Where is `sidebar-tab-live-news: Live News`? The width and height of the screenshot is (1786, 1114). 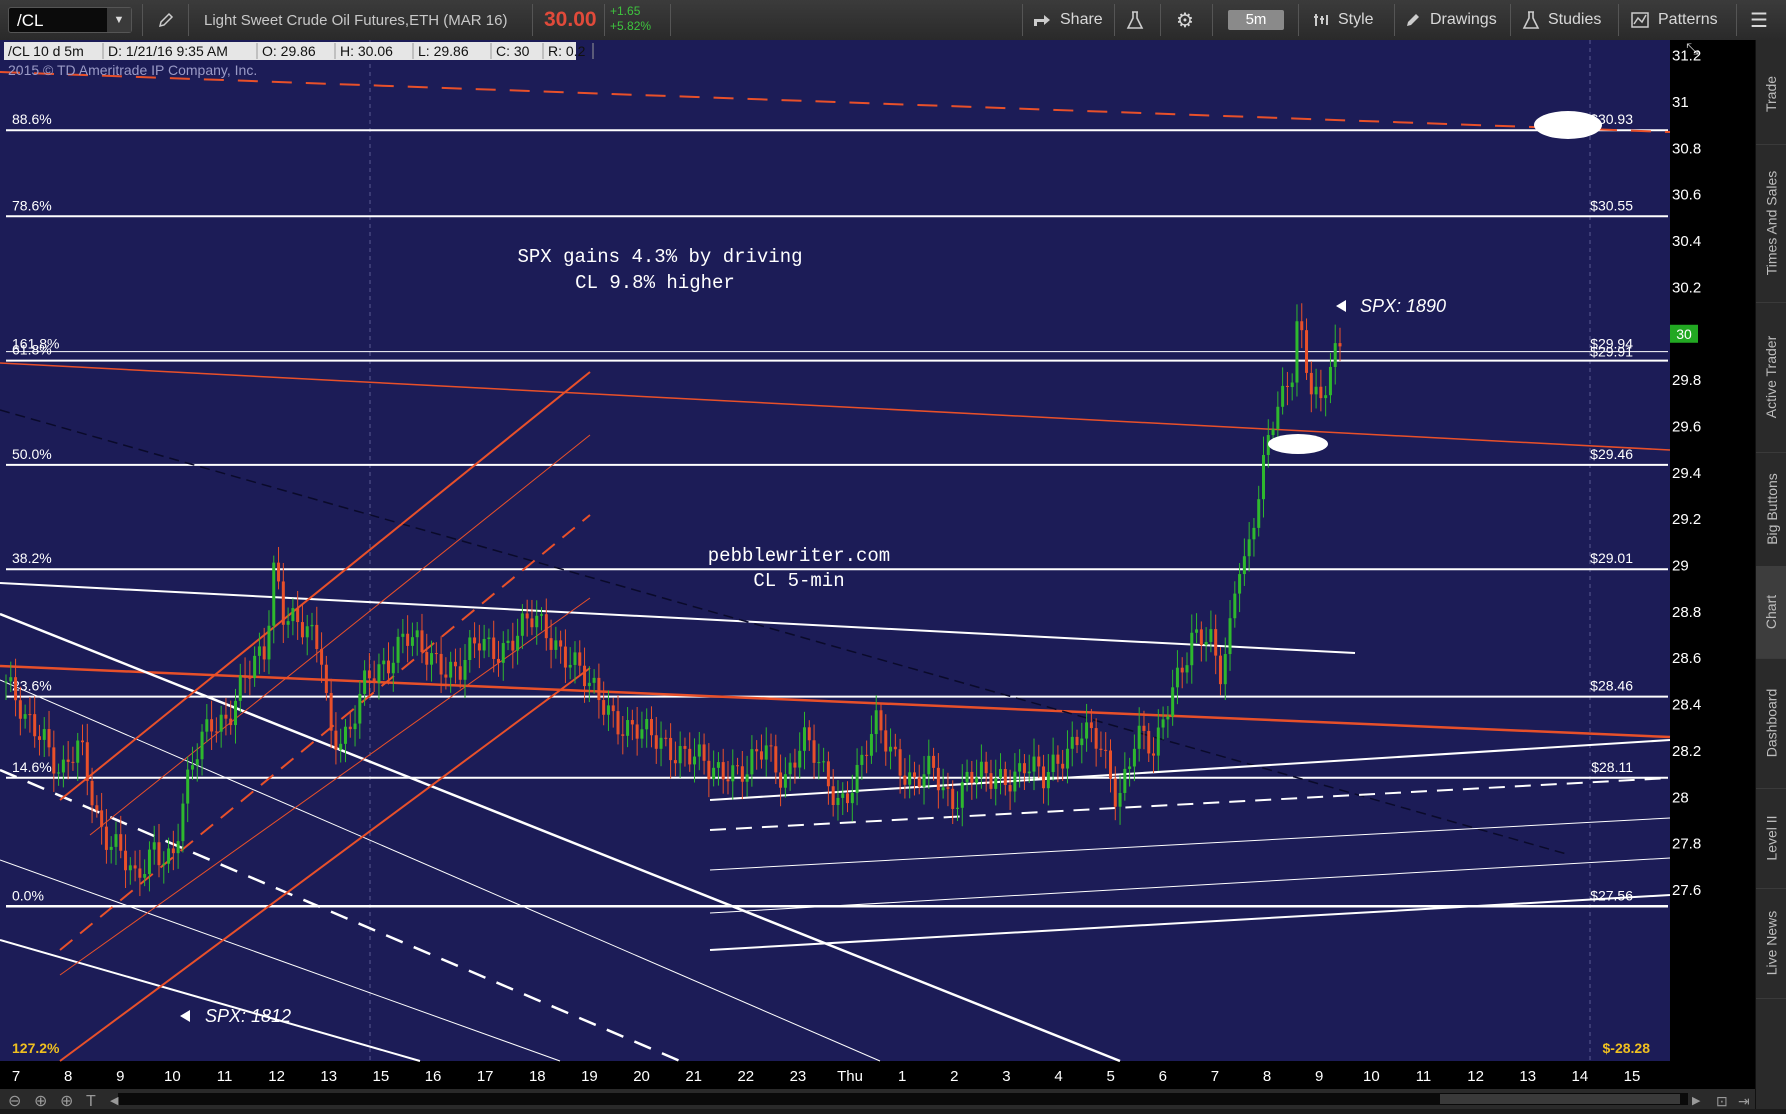
sidebar-tab-live-news: Live News is located at coordinates (1771, 943).